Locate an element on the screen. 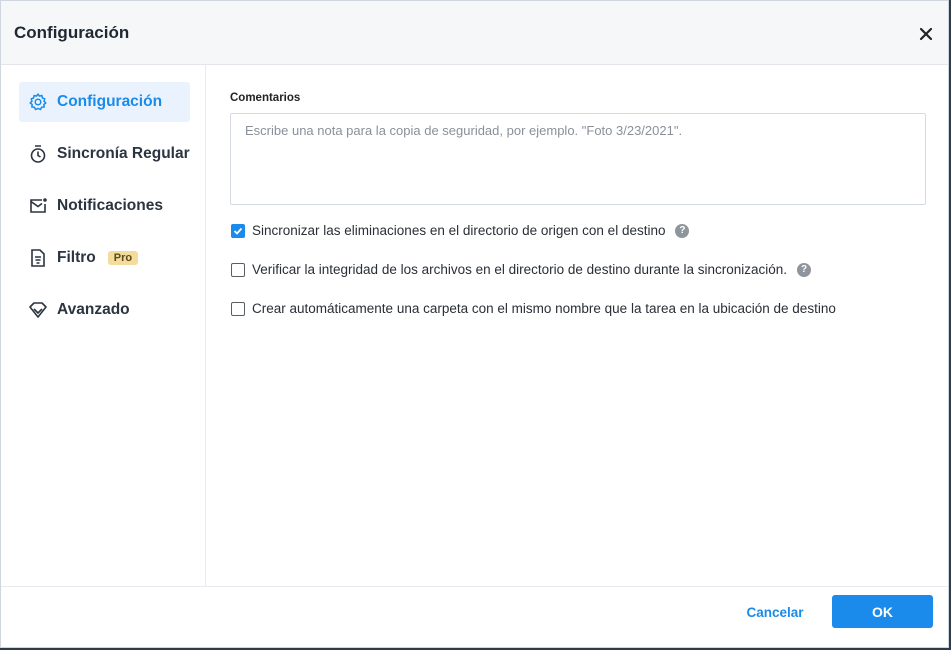 The width and height of the screenshot is (951, 650). sidebar-item-label: Notificaciones is located at coordinates (110, 205).